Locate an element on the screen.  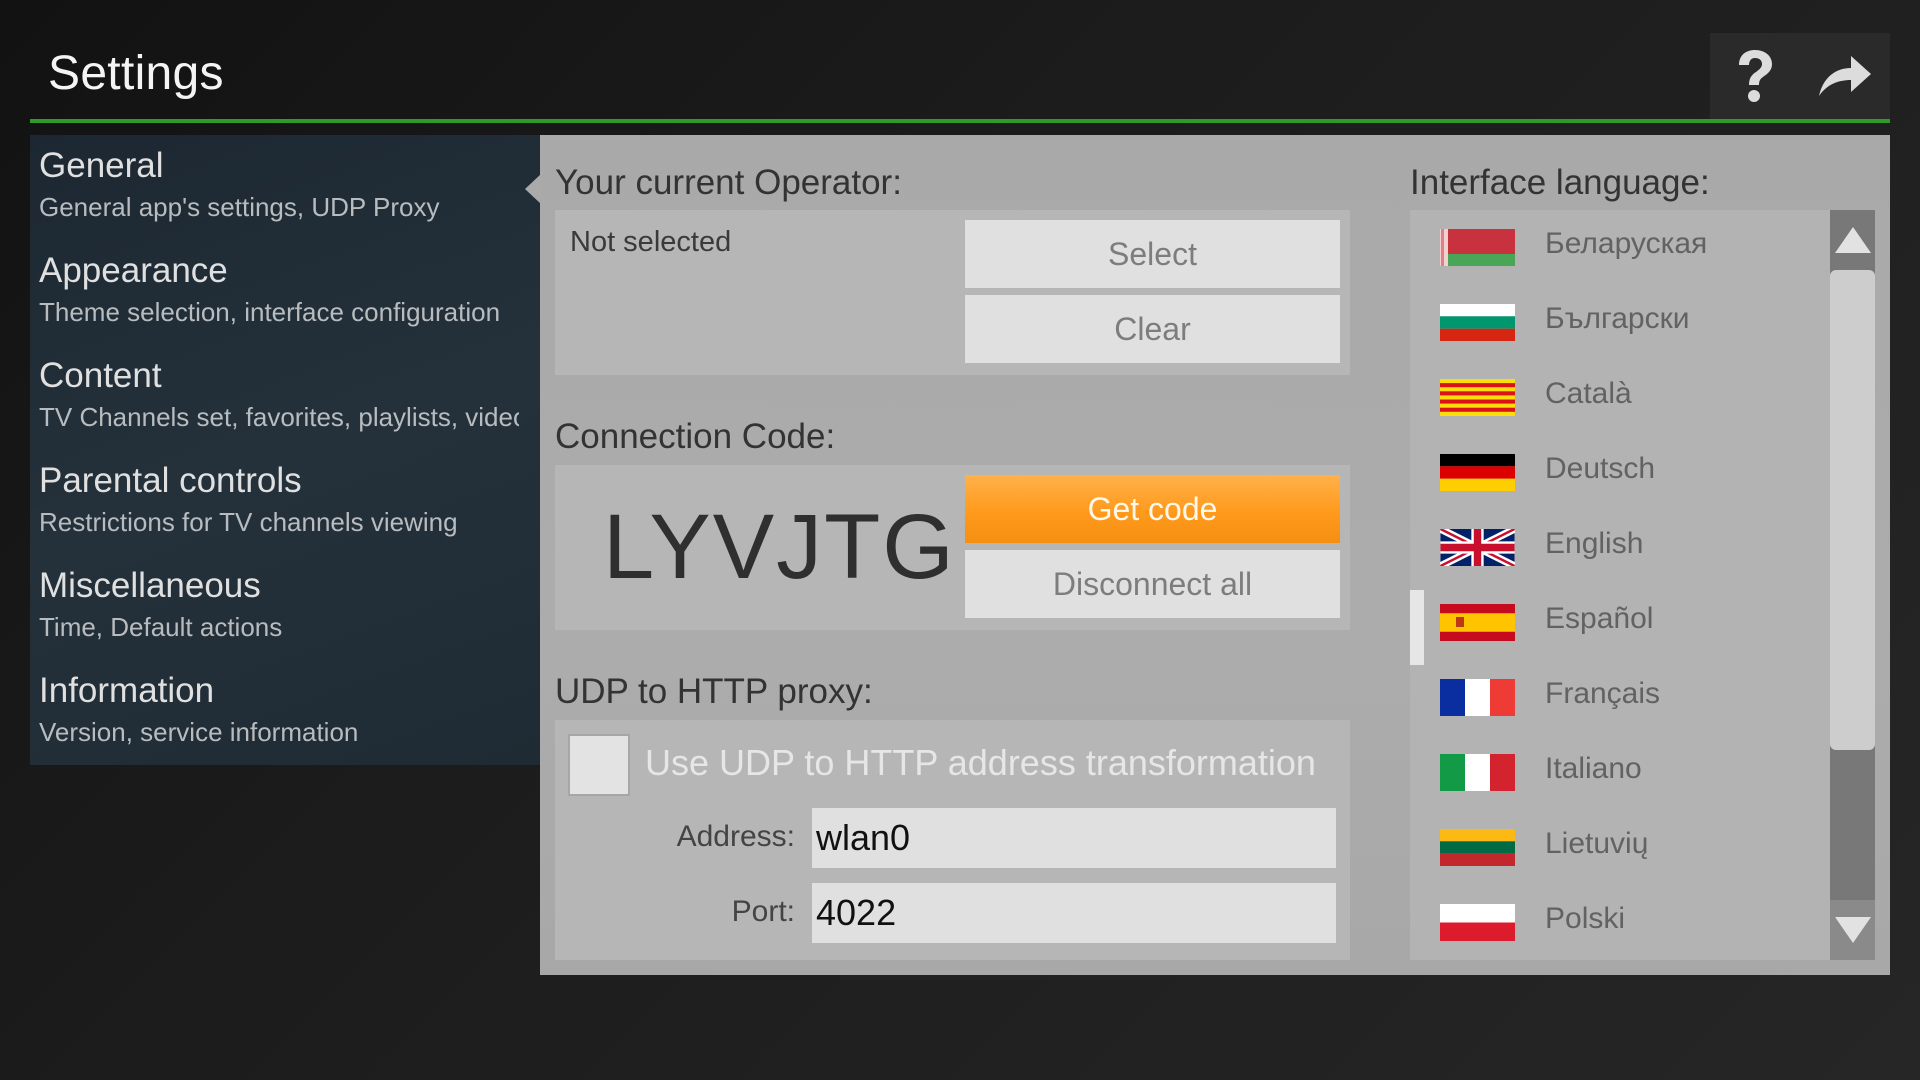
language-item-english: English is located at coordinates (1620, 547).